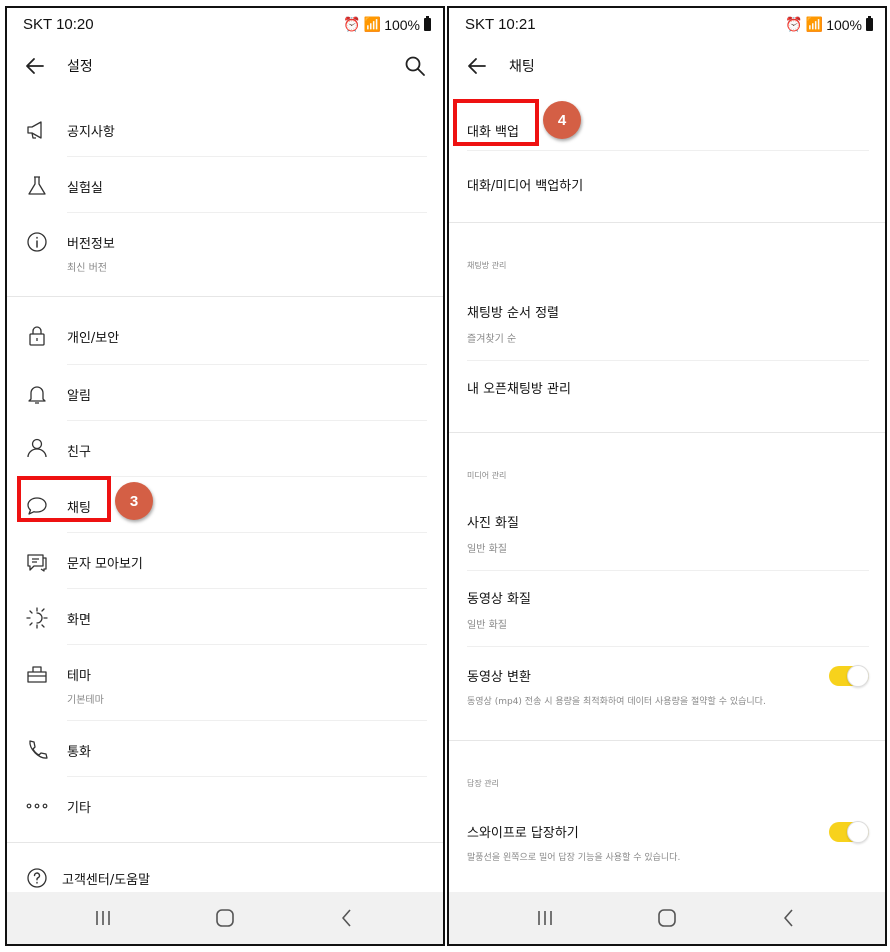 This screenshot has height=952, width=890. Describe the element at coordinates (667, 534) in the screenshot. I see `photo-quality-item: 사진 화질 일반 화질` at that location.